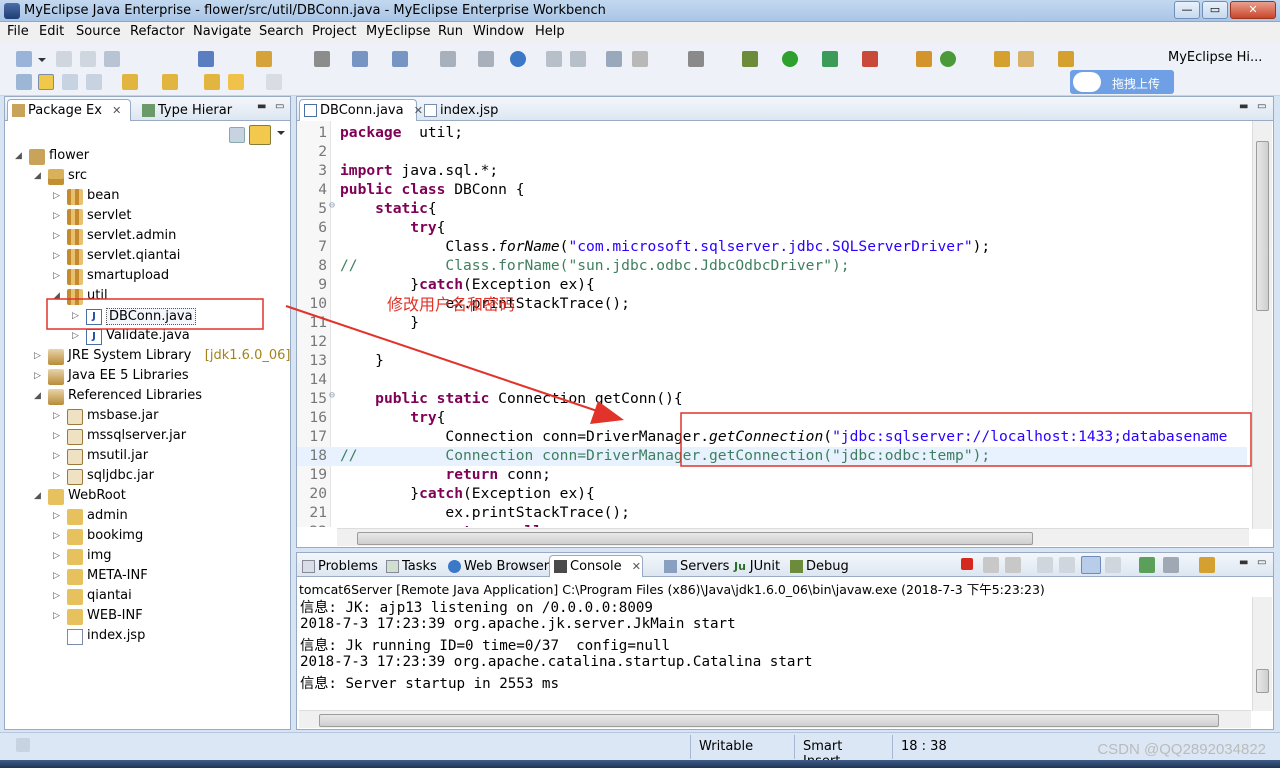 Image resolution: width=1280 pixels, height=768 pixels. Describe the element at coordinates (334, 31) in the screenshot. I see `menu-project: Project` at that location.